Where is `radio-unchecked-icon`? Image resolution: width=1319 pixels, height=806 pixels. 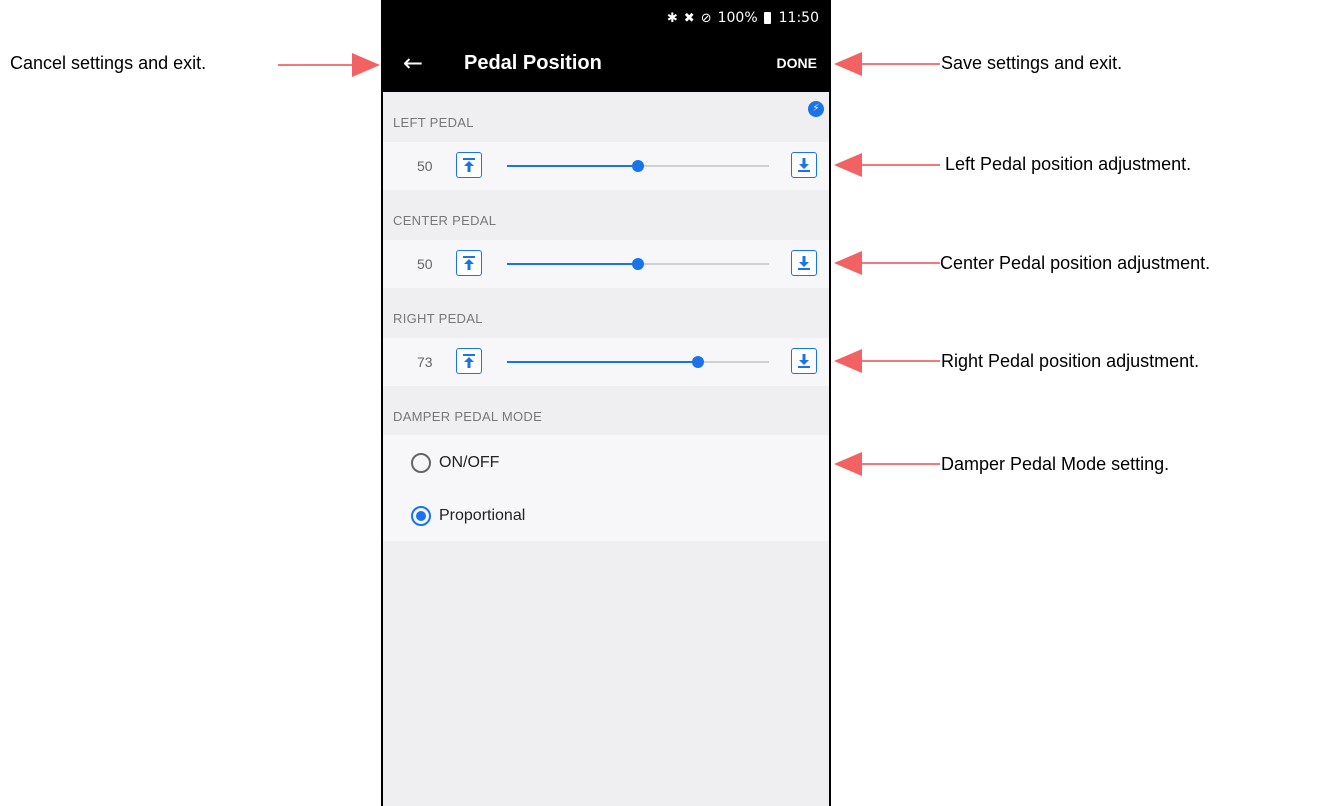
radio-unchecked-icon is located at coordinates (421, 463).